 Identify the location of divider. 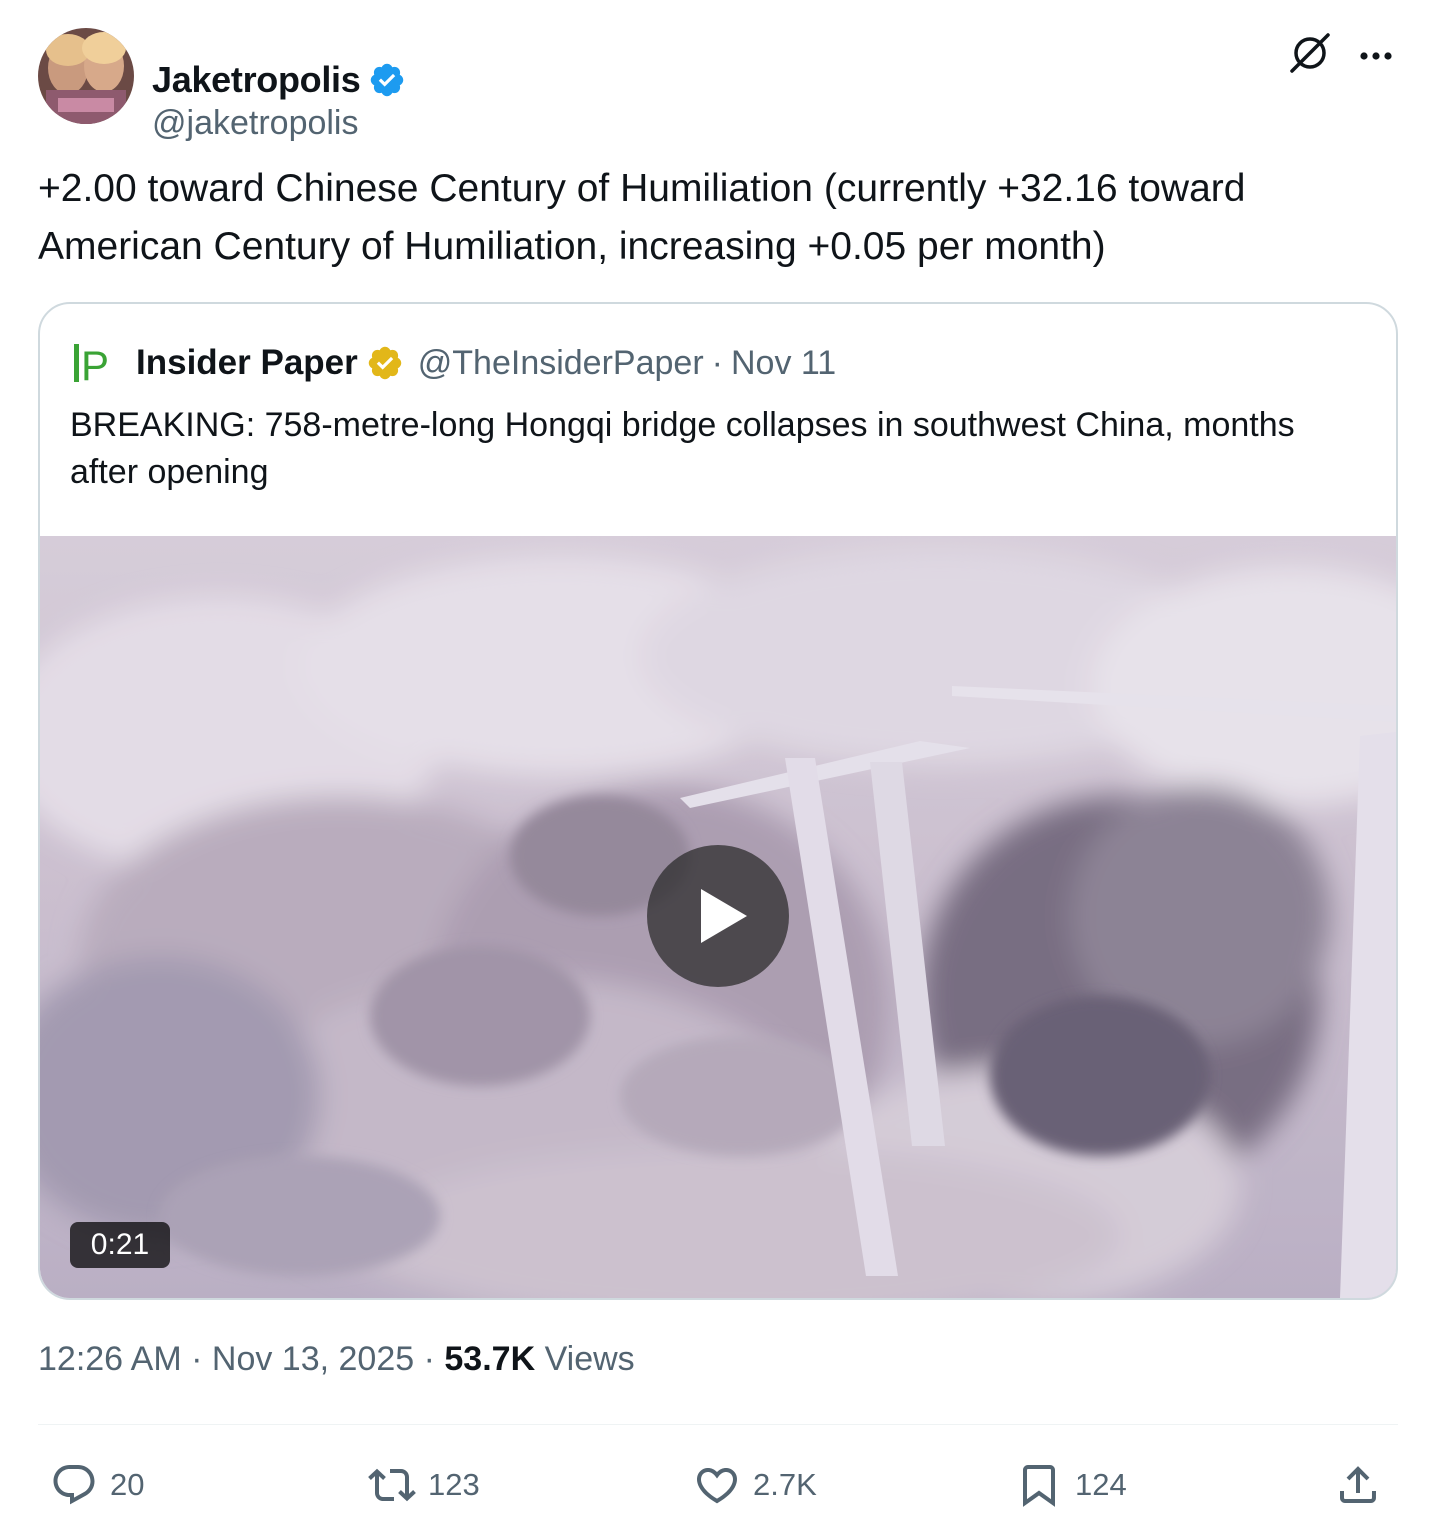
(718, 1424).